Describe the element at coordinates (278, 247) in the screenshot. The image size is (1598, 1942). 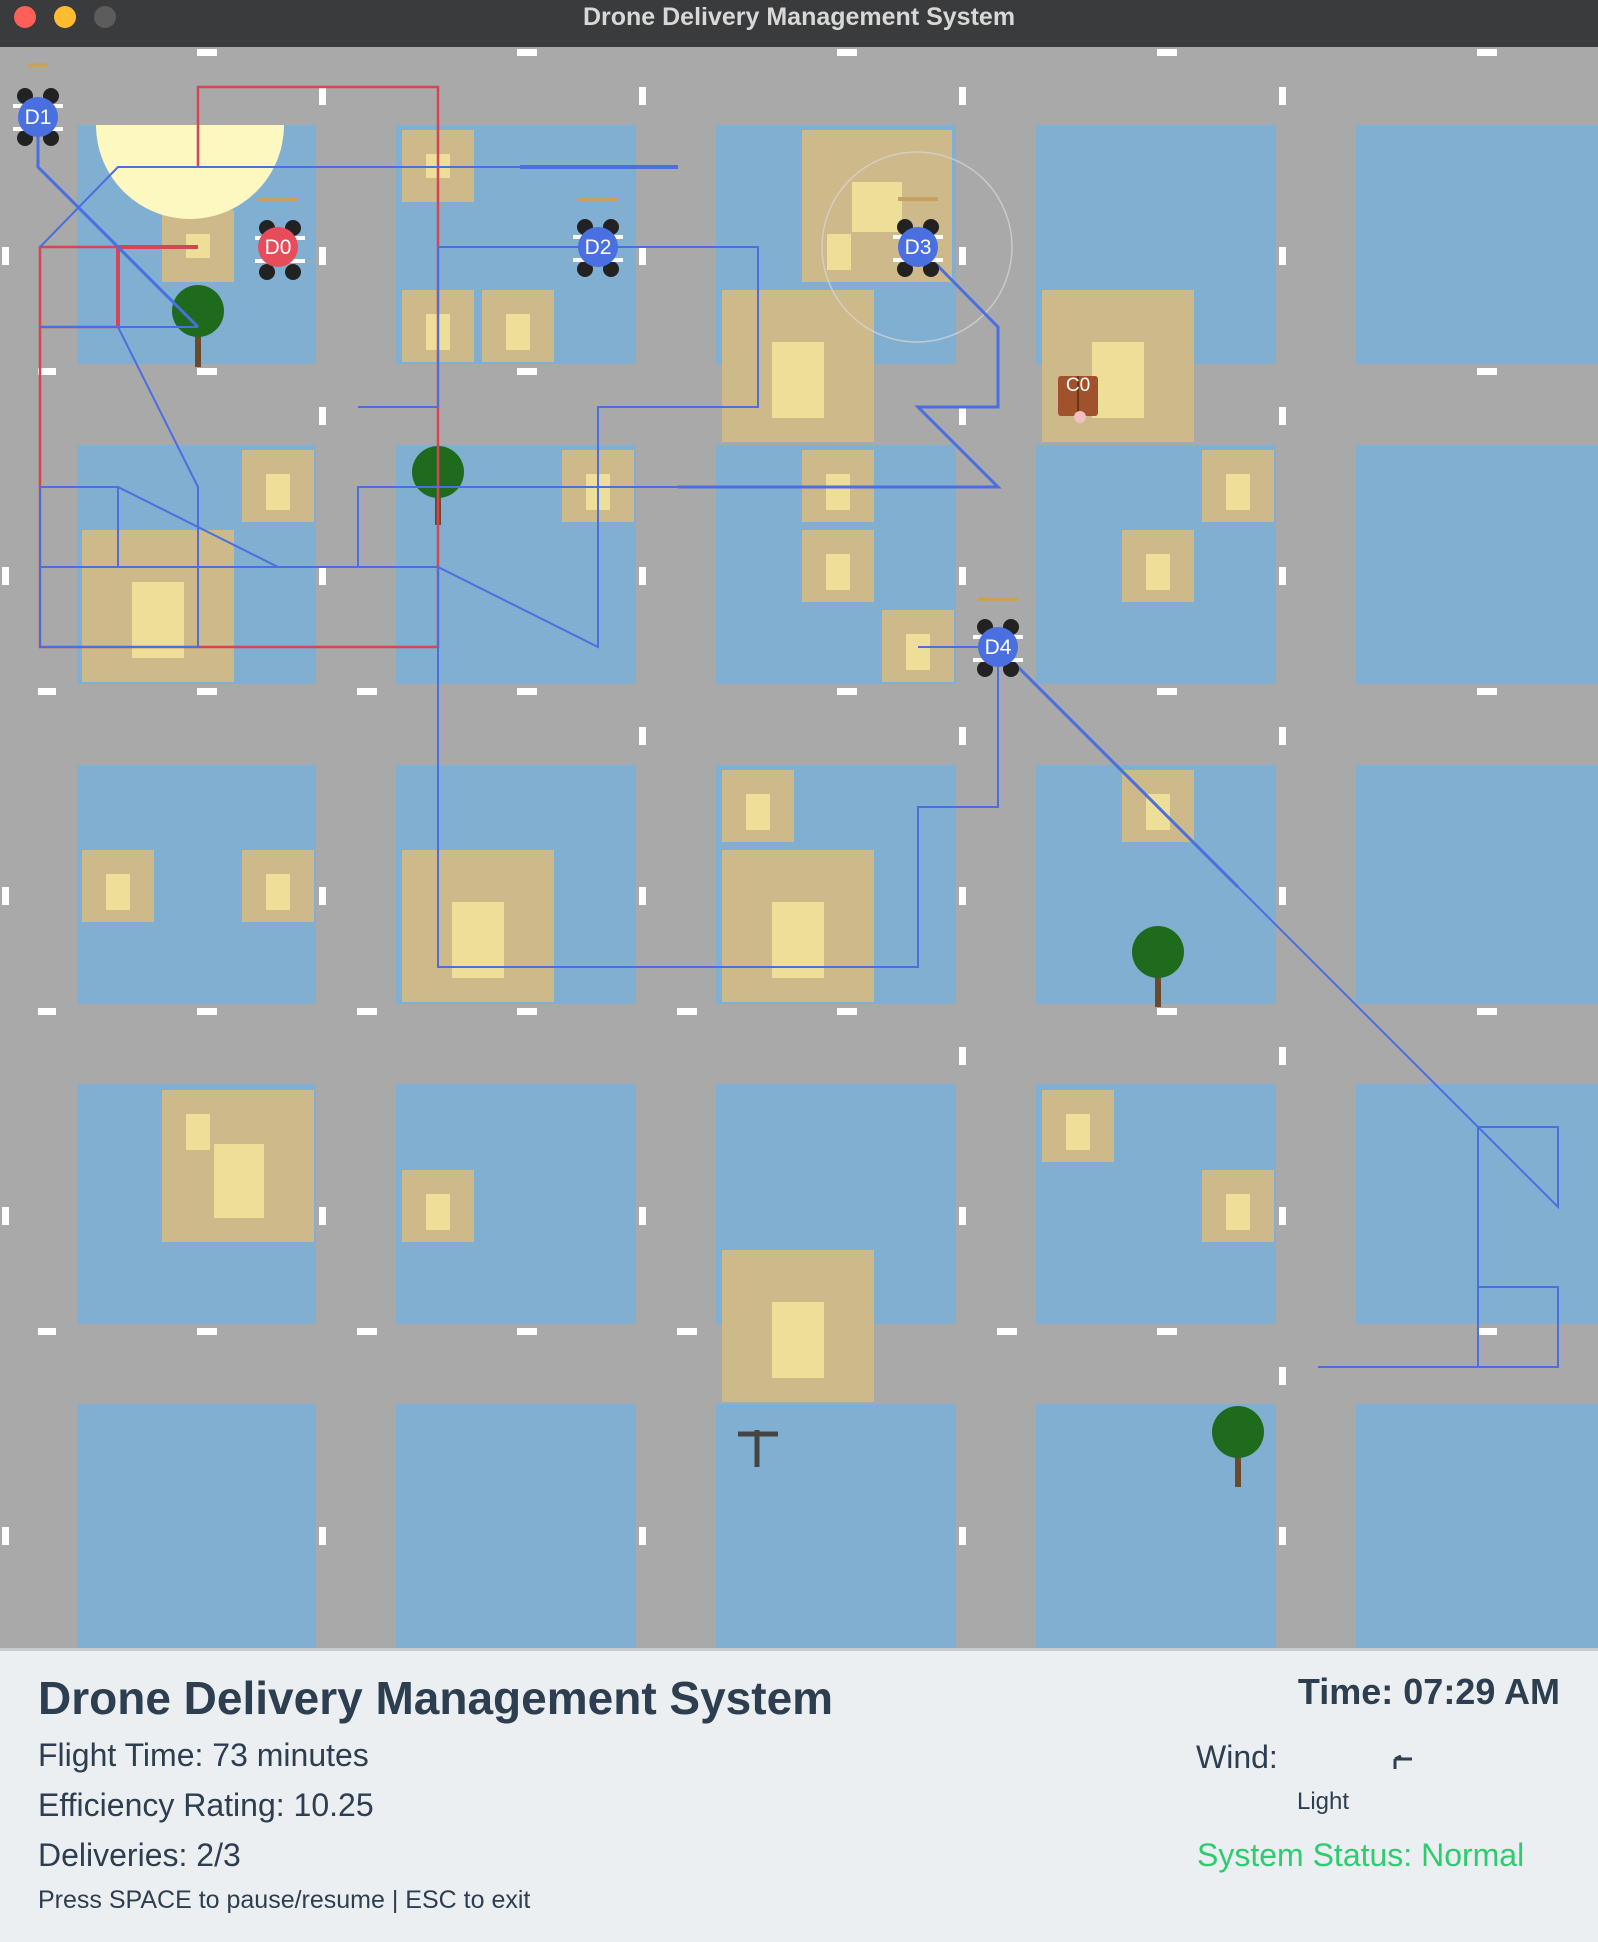
I see `drone-label: D0` at that location.